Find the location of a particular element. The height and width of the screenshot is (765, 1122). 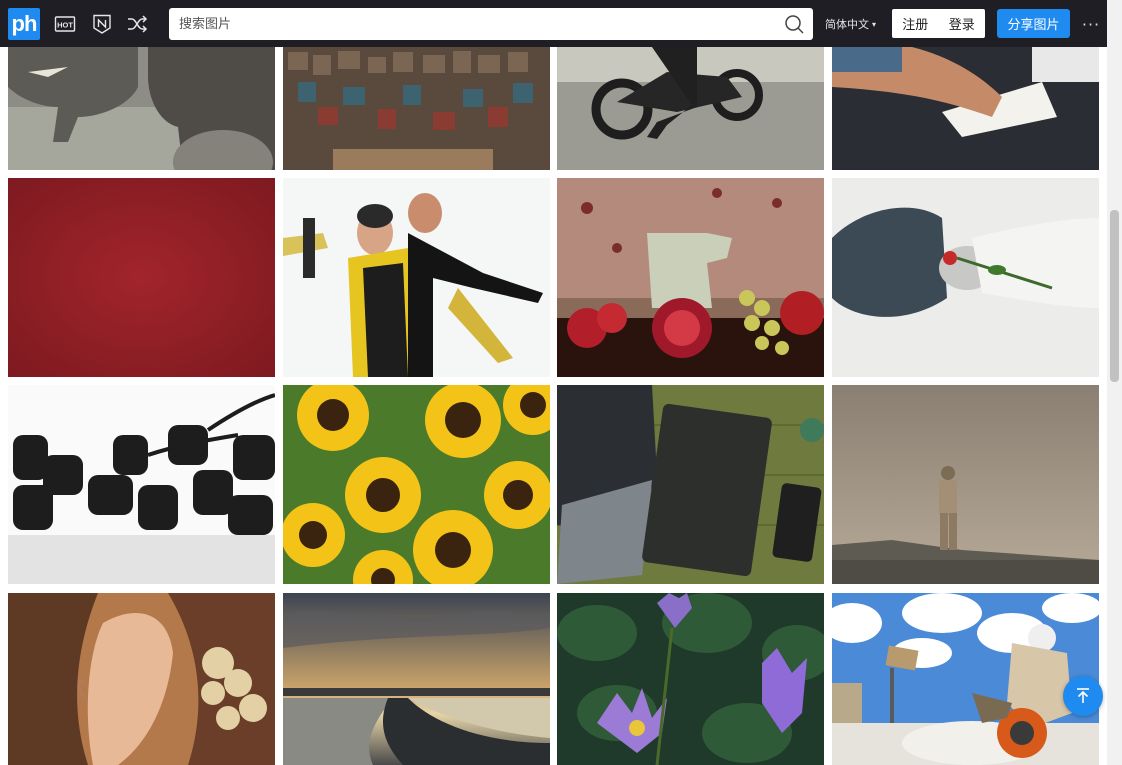

scrollbar-track is located at coordinates (1114, 382).